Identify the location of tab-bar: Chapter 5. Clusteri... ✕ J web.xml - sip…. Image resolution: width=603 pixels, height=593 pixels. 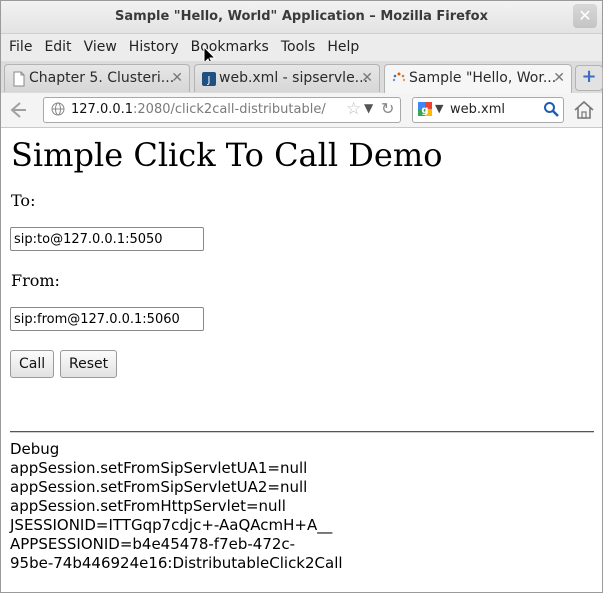
(301, 77).